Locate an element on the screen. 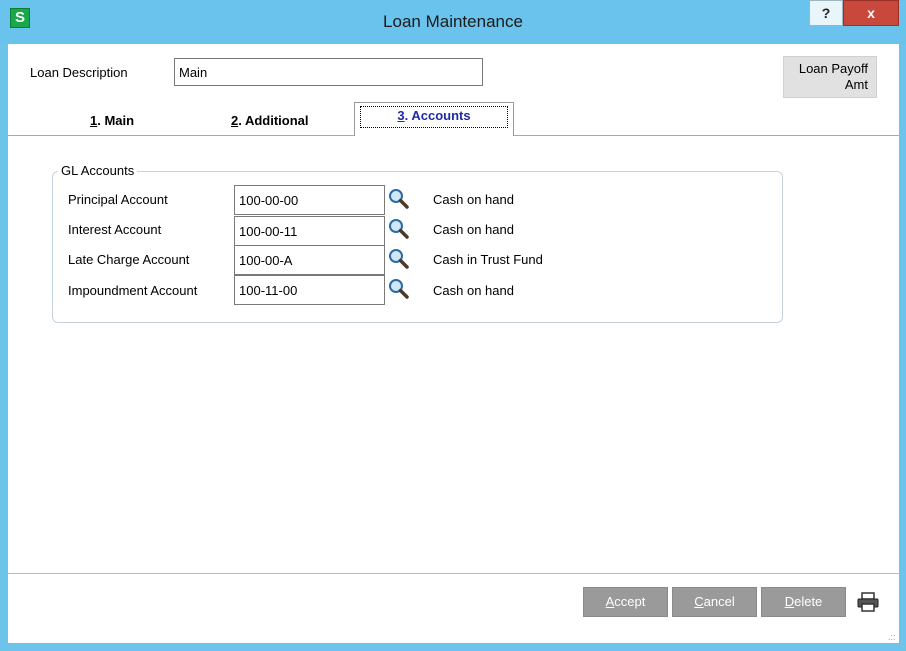  accept-button: Accept is located at coordinates (625, 602).